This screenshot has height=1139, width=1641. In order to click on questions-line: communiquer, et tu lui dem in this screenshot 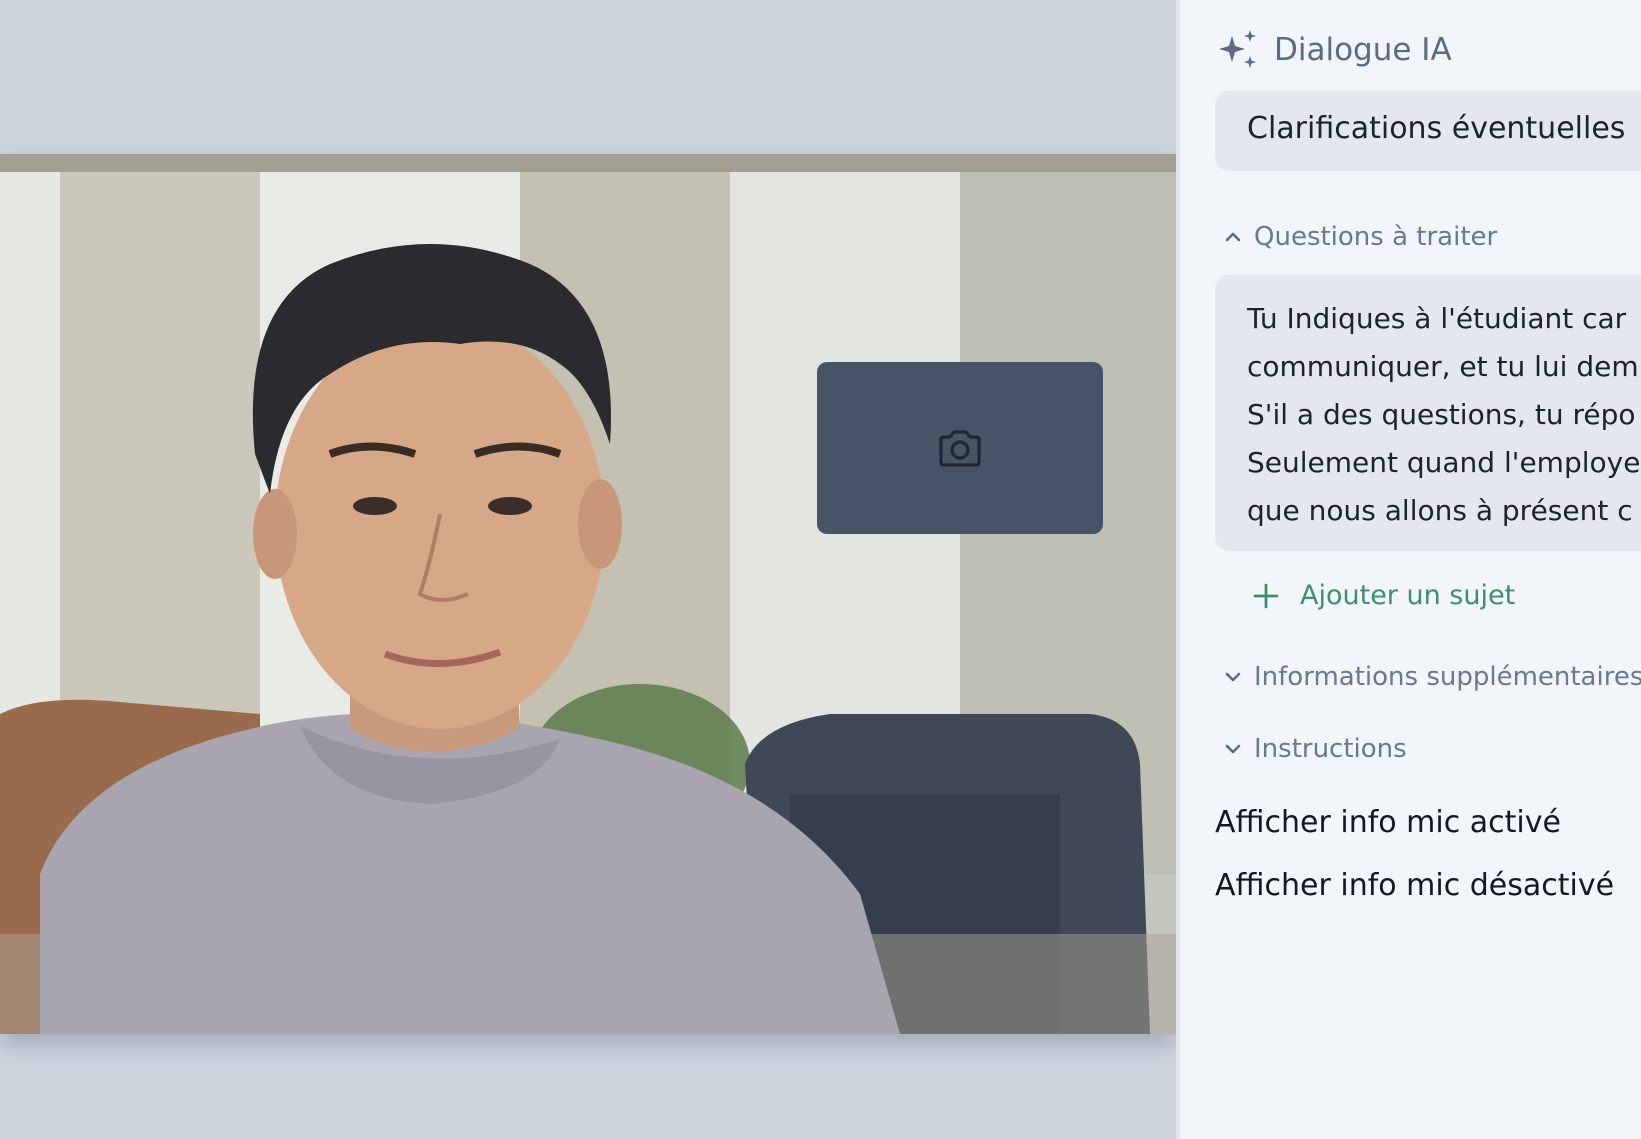, I will do `click(1443, 366)`.